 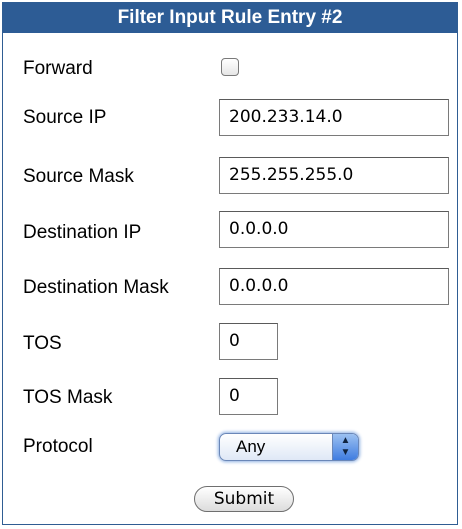 I want to click on forward-label: Forward, so click(x=58, y=68).